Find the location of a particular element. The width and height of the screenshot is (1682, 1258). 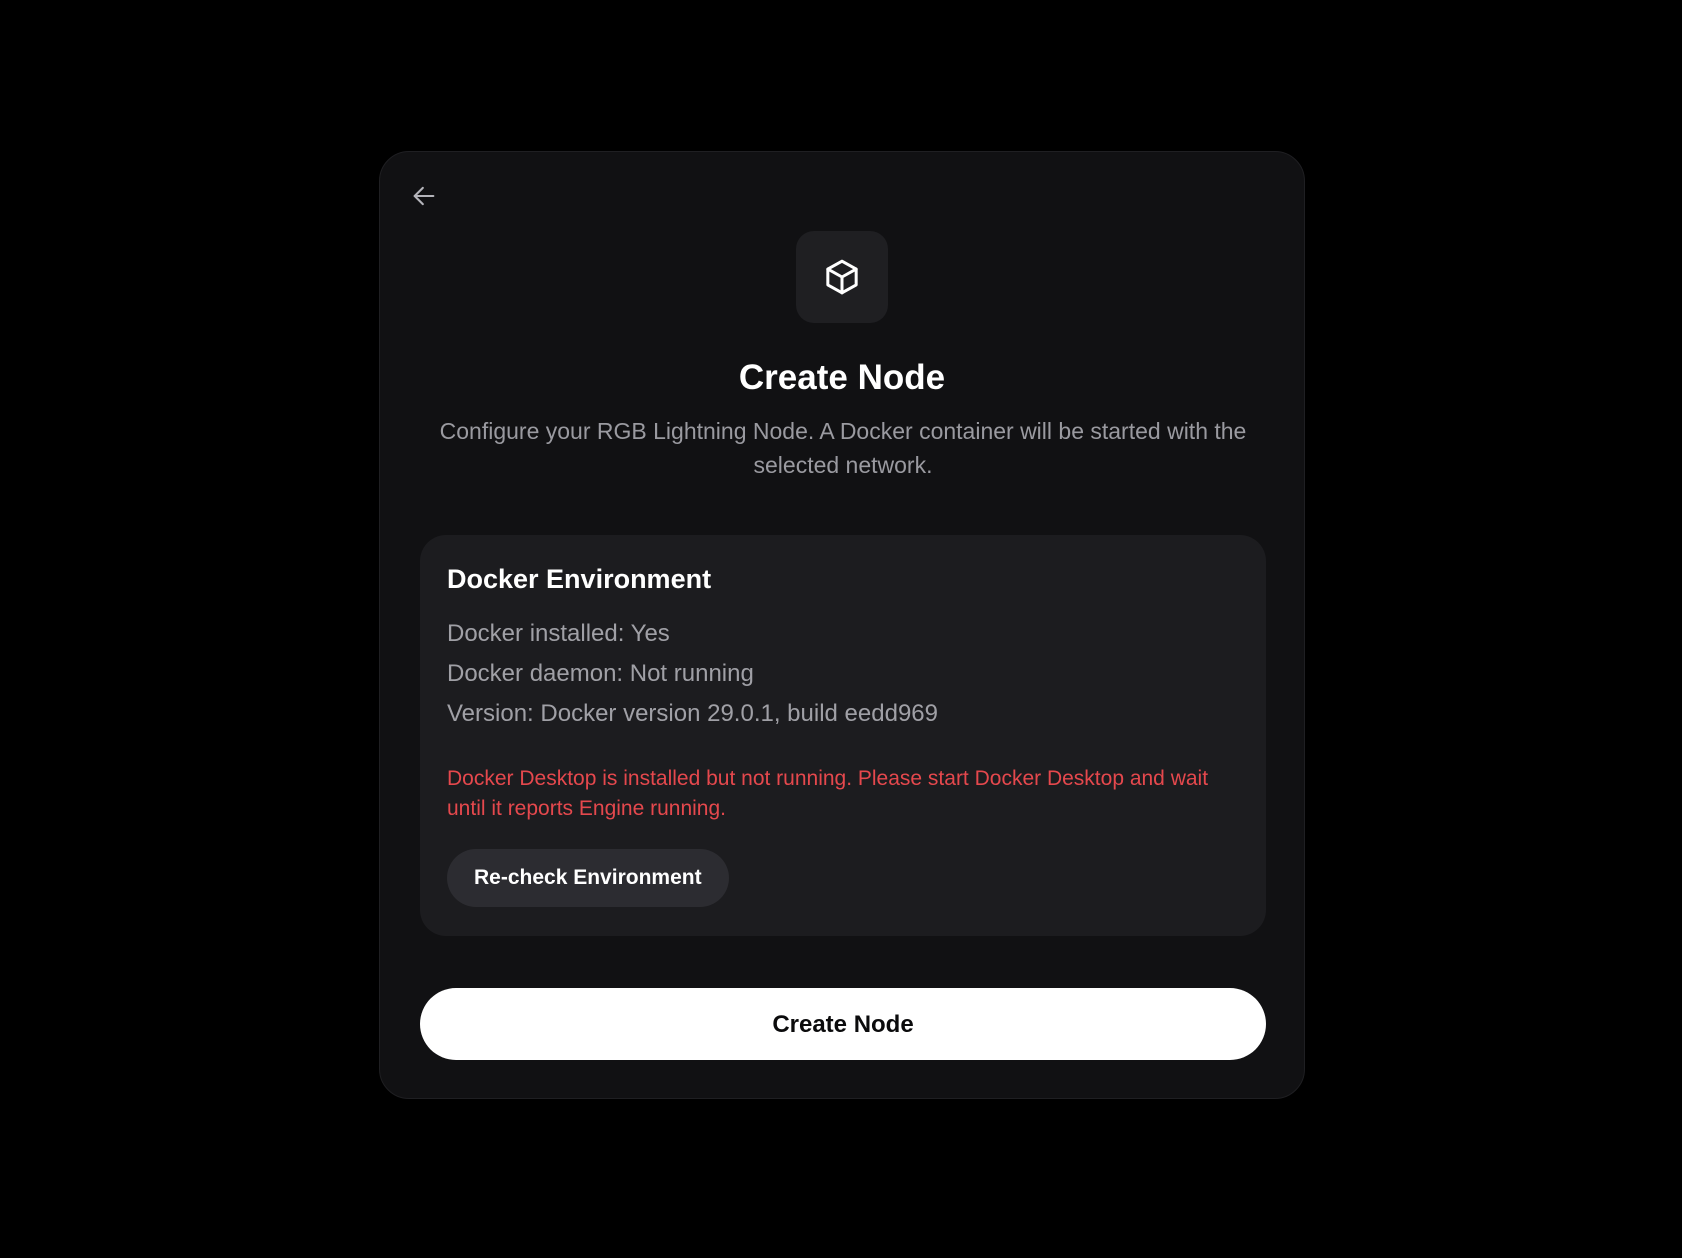

node-logo-tile is located at coordinates (842, 277).